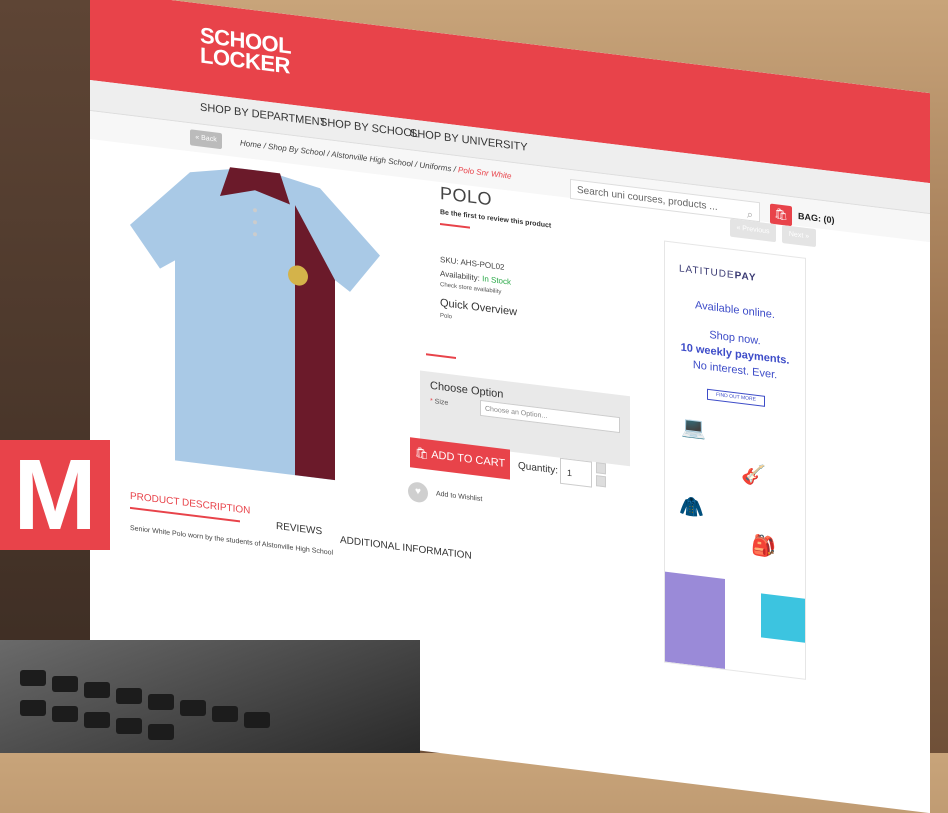 This screenshot has width=948, height=813. Describe the element at coordinates (485, 173) in the screenshot. I see `breadcrumb-current: Polo Snr White` at that location.